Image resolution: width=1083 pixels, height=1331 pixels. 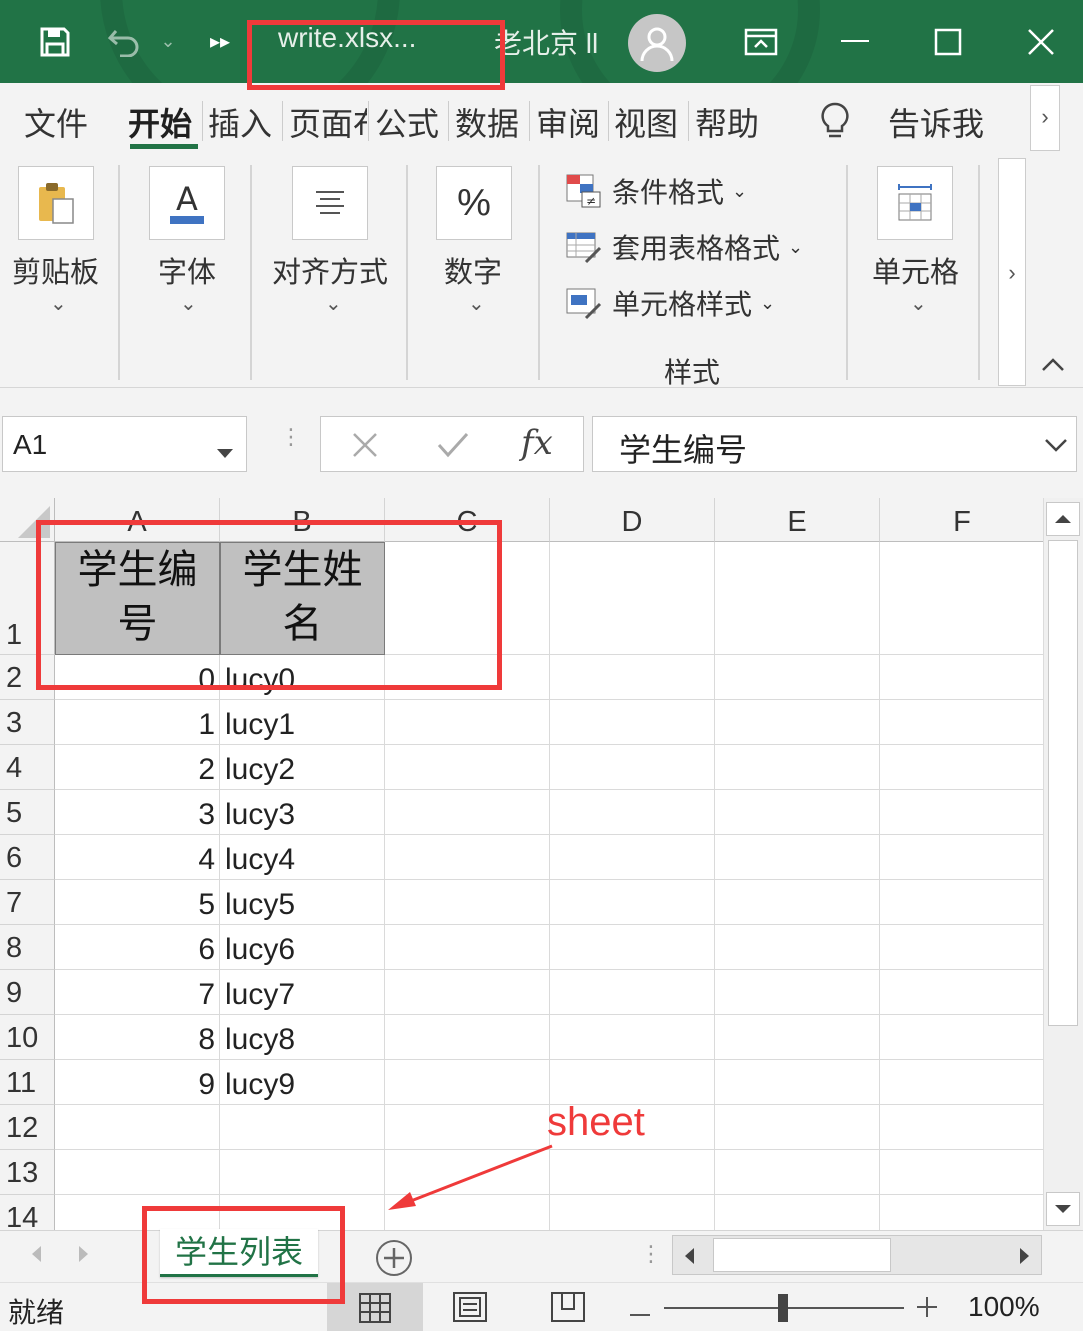 I want to click on scroll-left-icon, so click(x=689, y=1258).